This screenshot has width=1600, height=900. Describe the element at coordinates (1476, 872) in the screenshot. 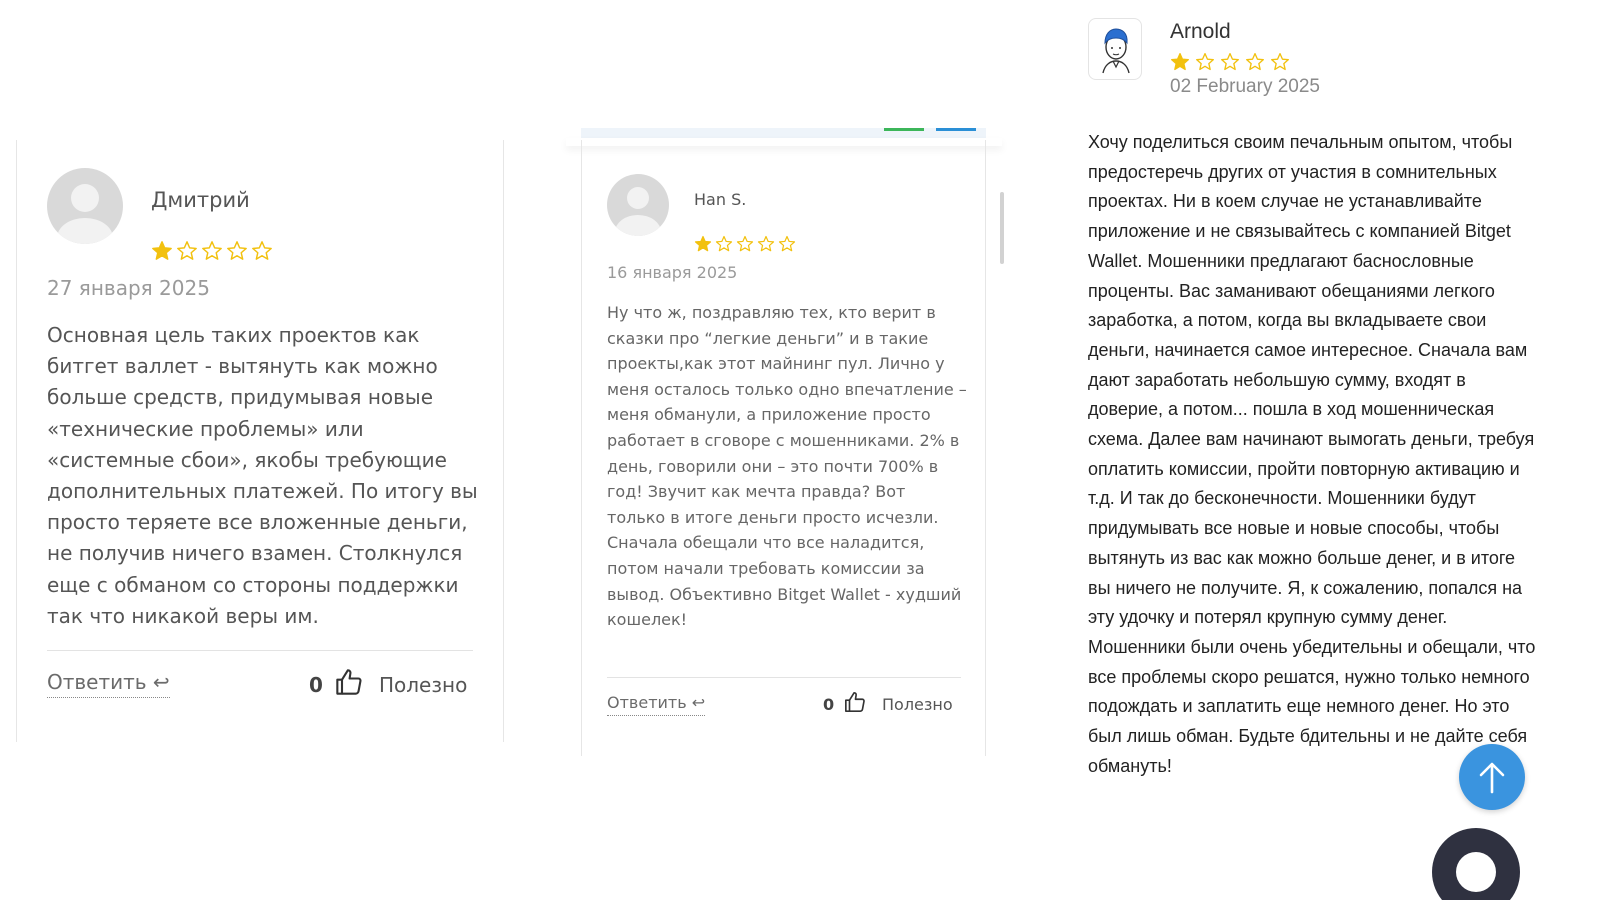

I see `chat-icon` at that location.